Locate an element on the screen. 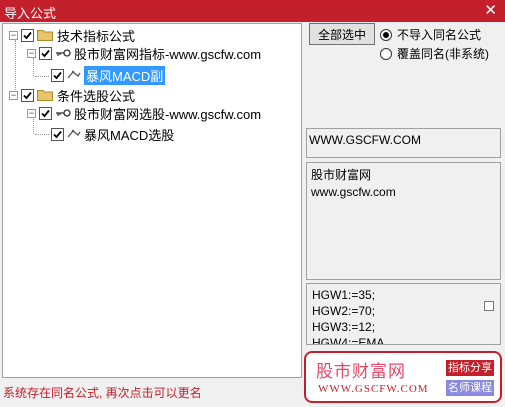  watermark-tag: 指标分享 is located at coordinates (470, 368).